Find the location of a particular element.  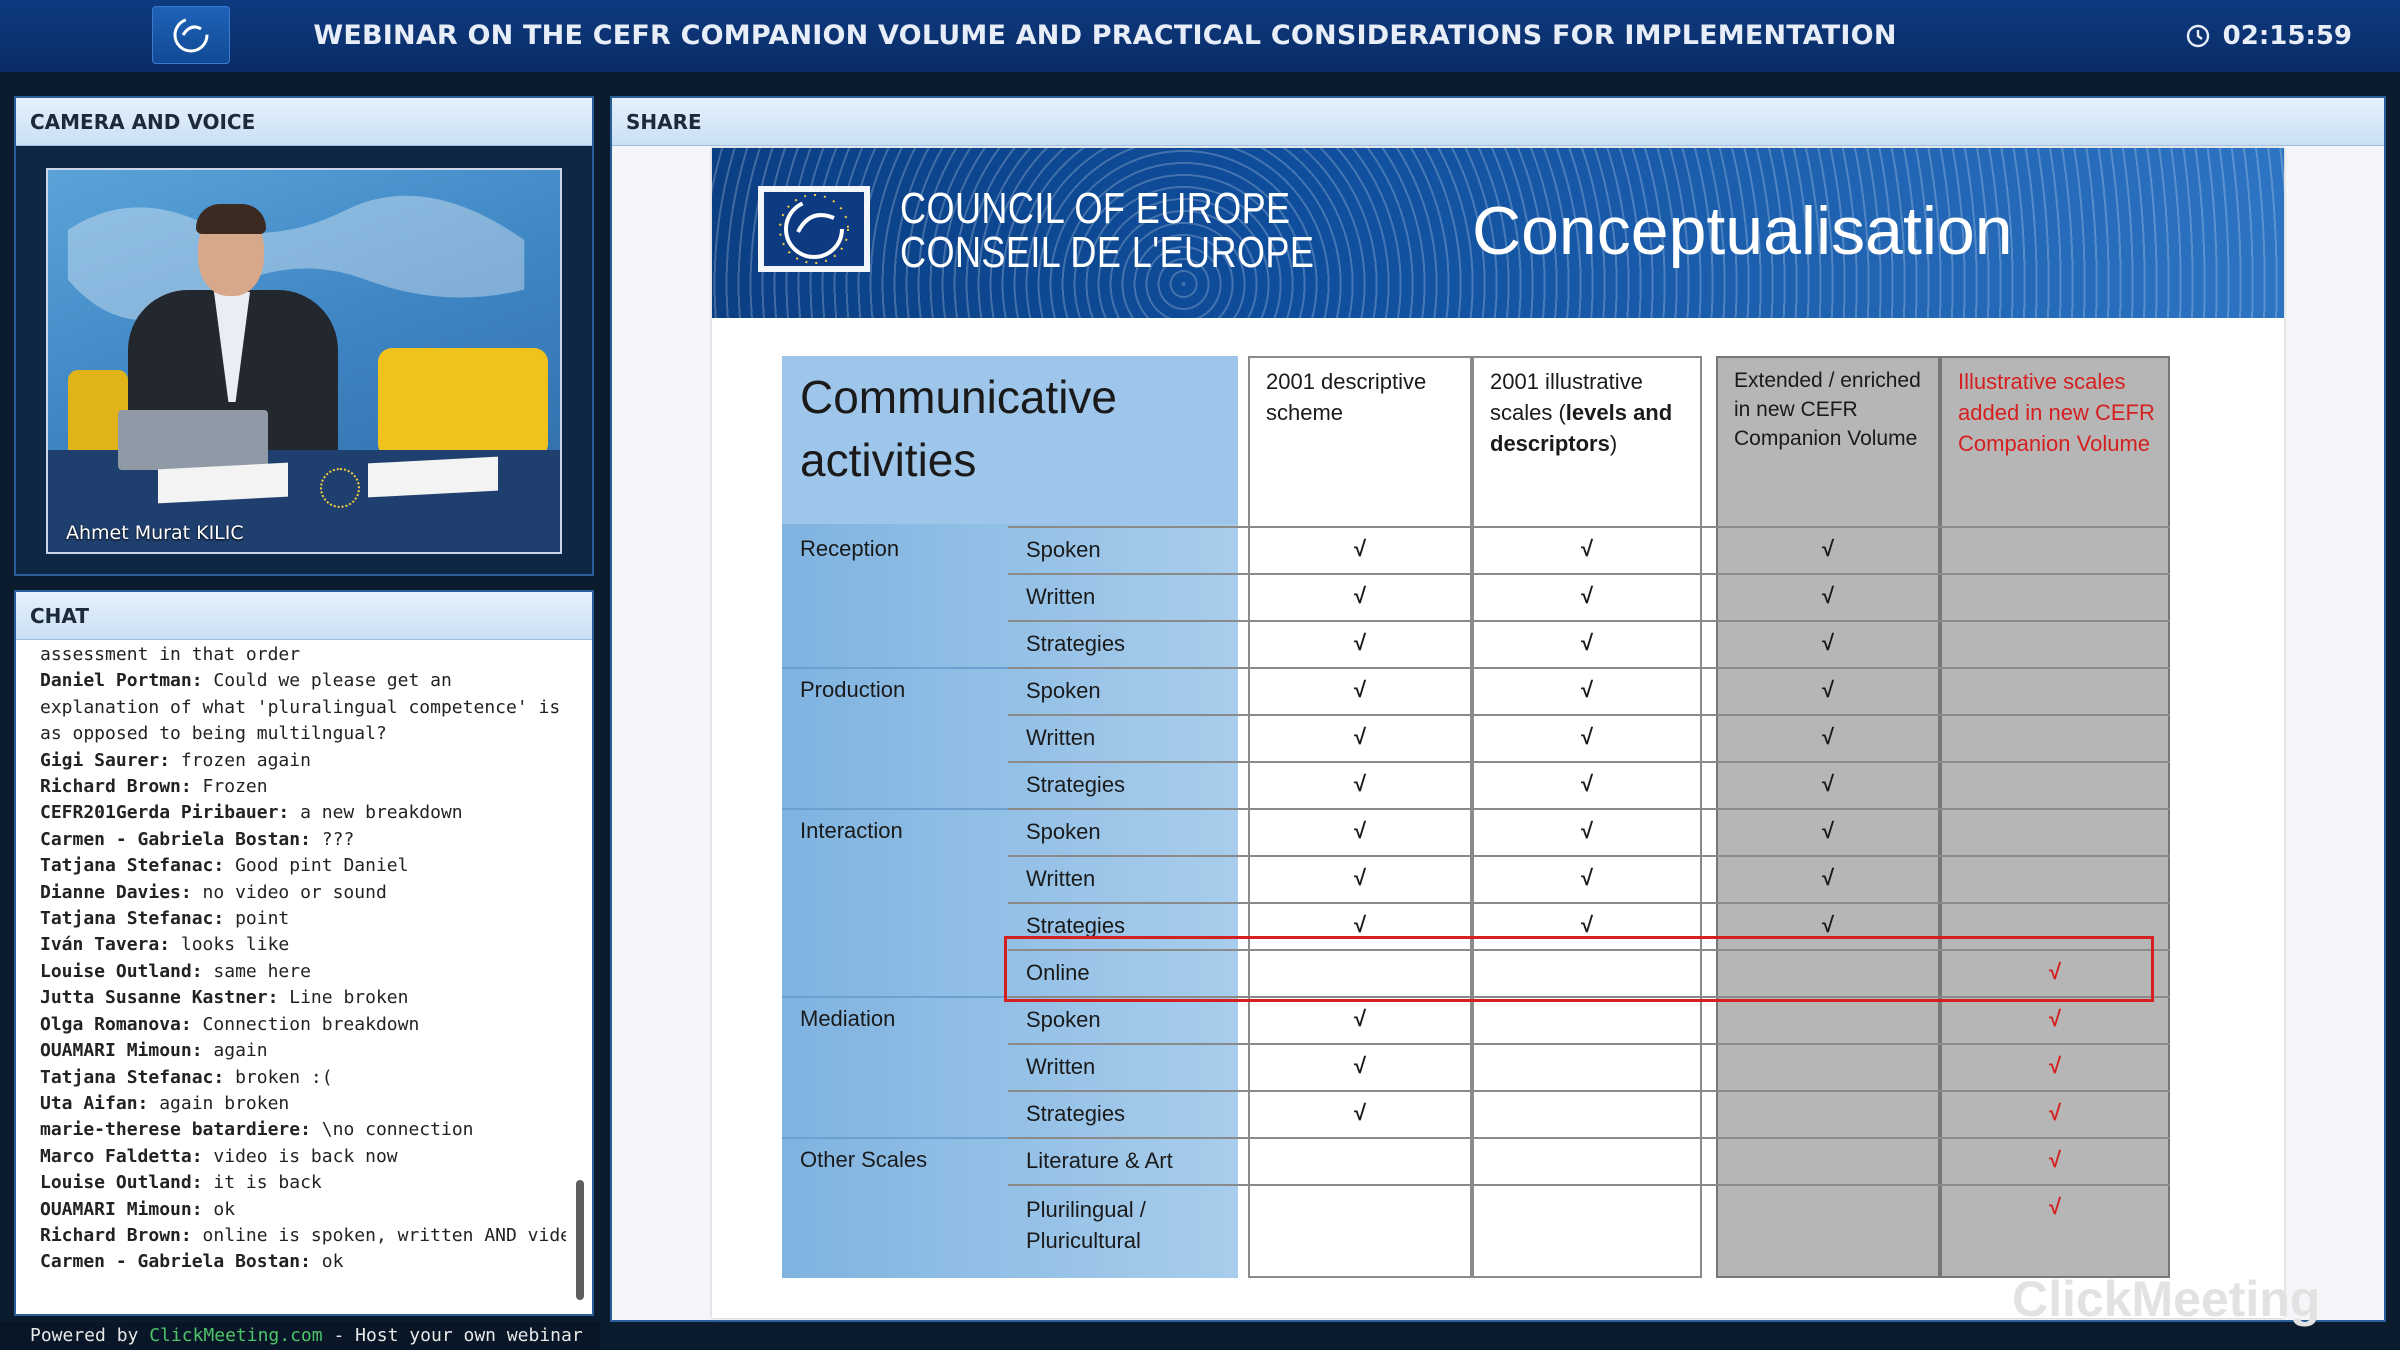

chat-author: Marco Faldetta: is located at coordinates (121, 1156).